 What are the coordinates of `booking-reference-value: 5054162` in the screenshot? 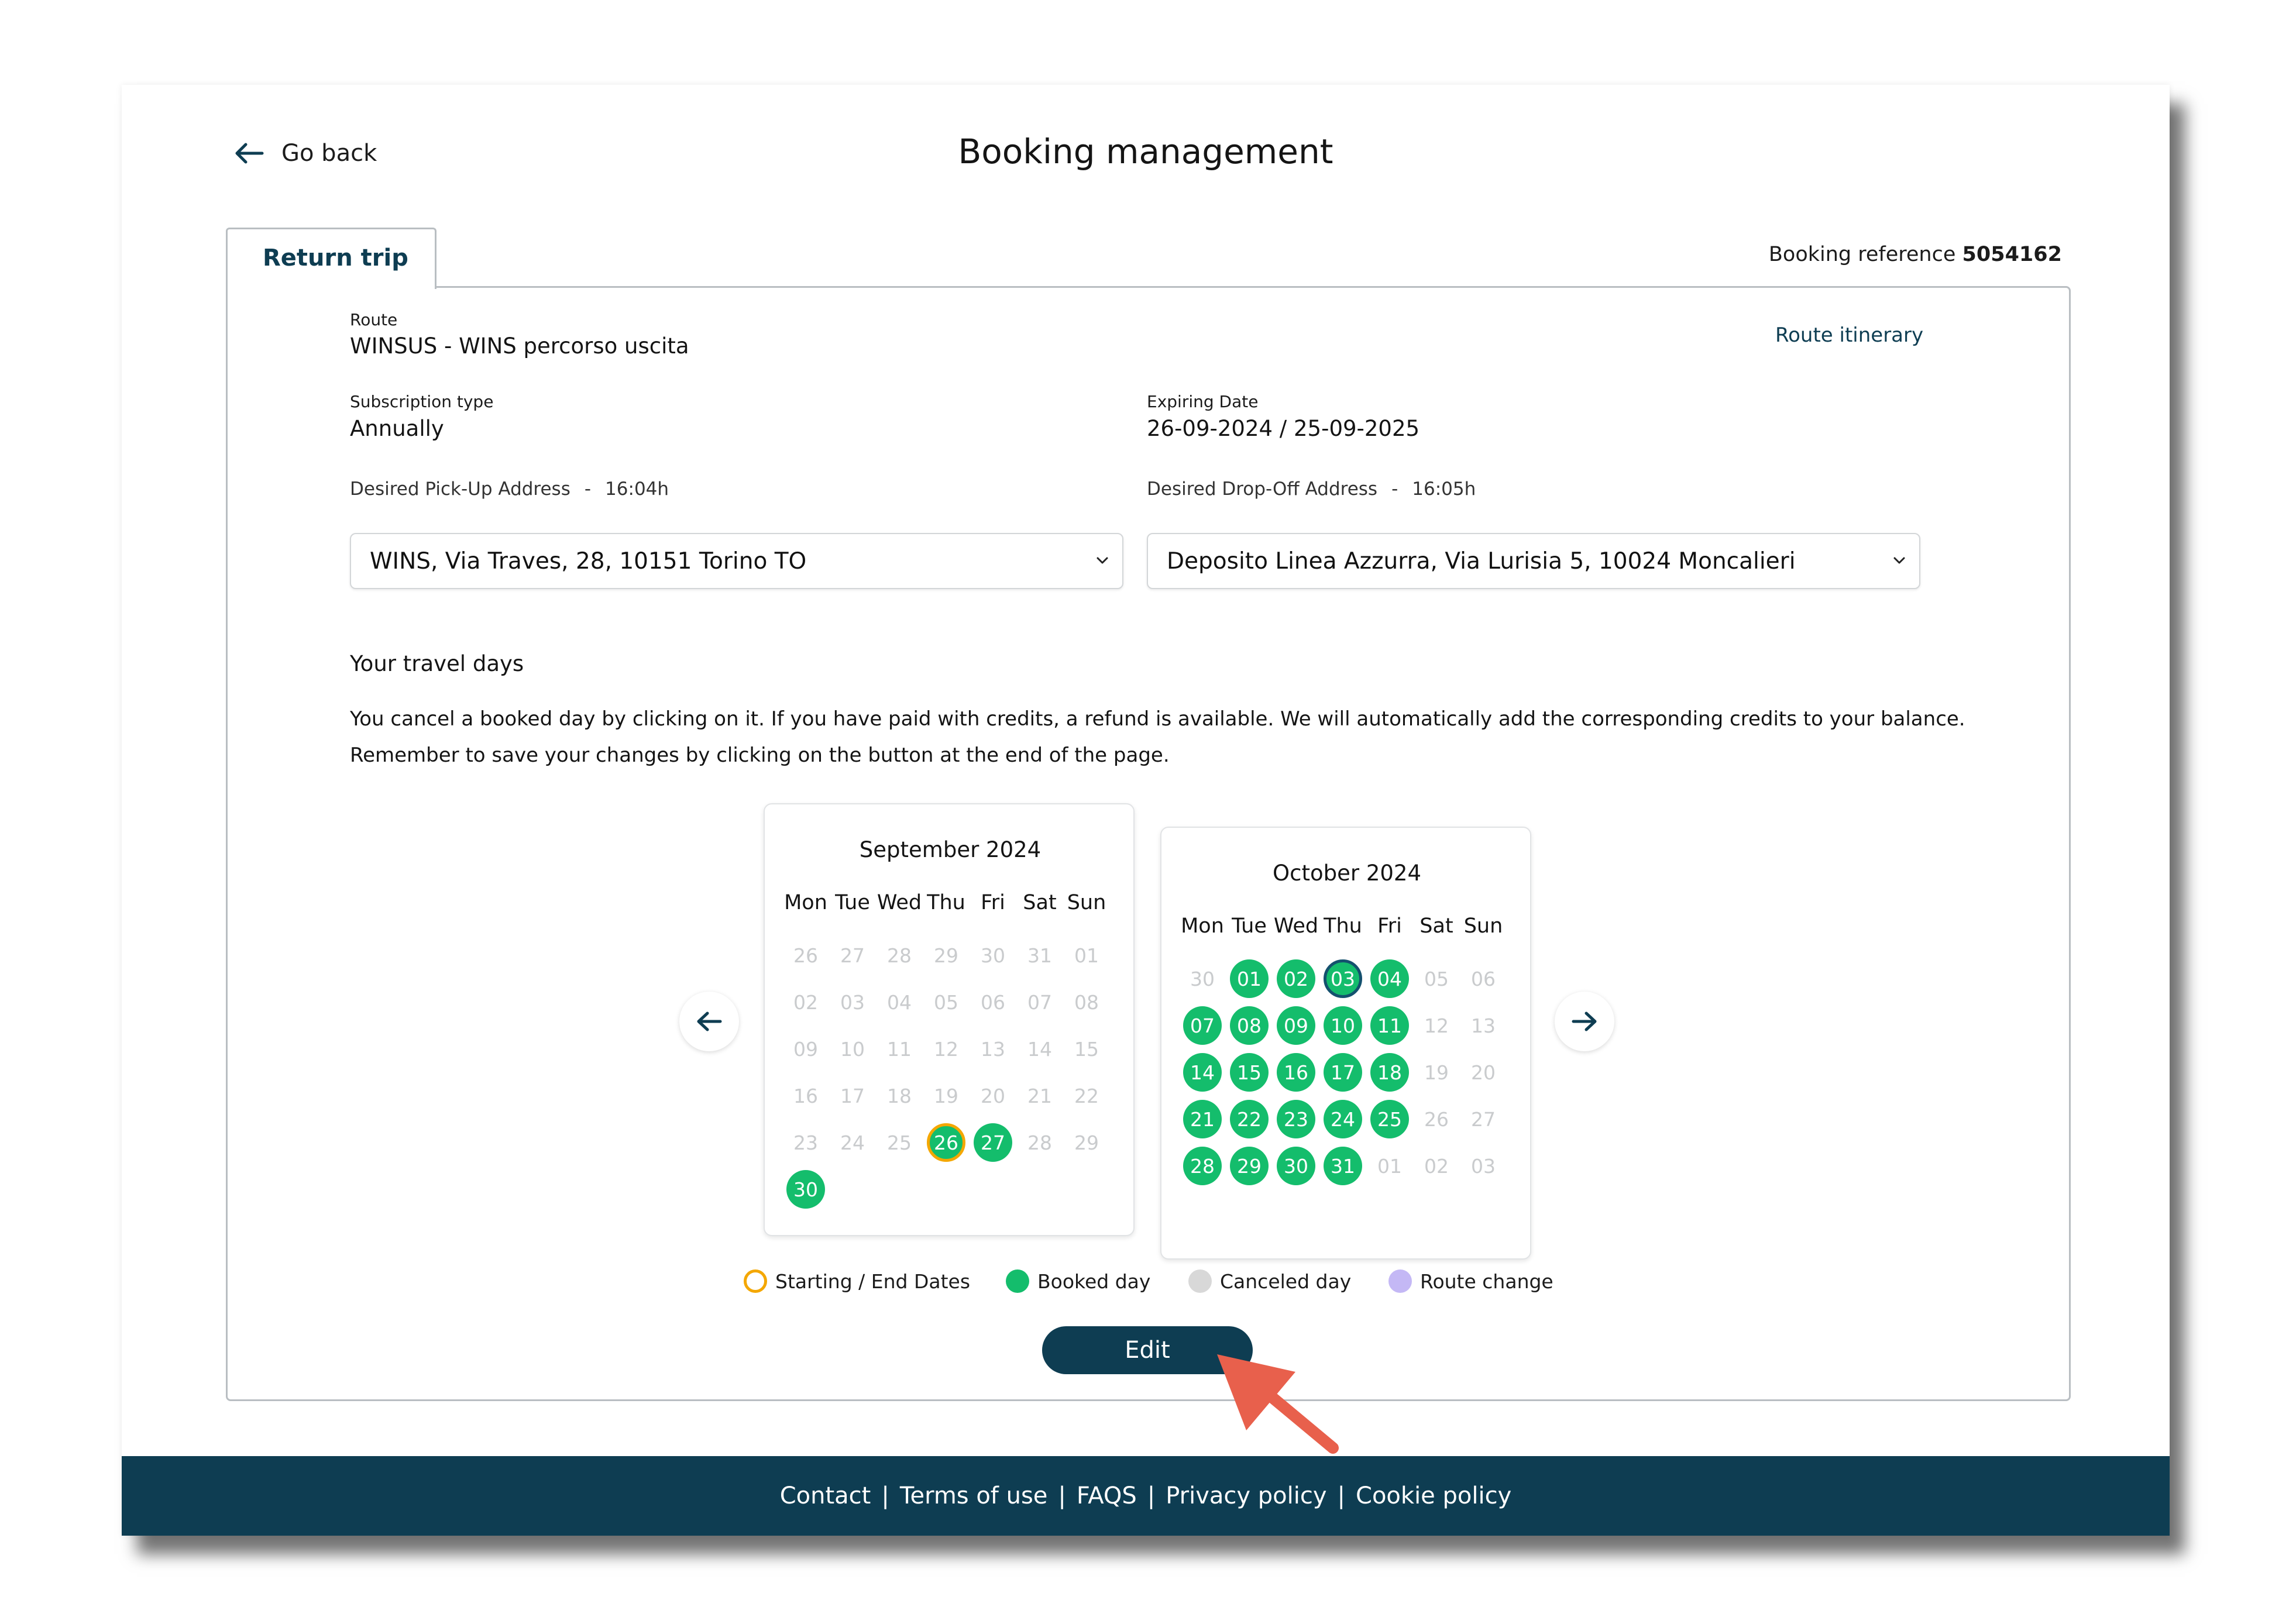 It's located at (2012, 254).